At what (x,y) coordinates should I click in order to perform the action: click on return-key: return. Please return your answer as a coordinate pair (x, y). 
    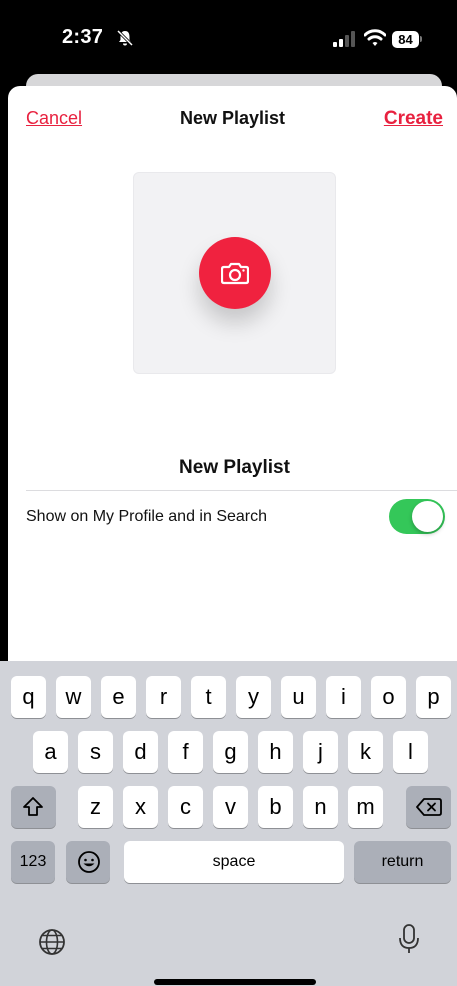
    Looking at the image, I should click on (402, 862).